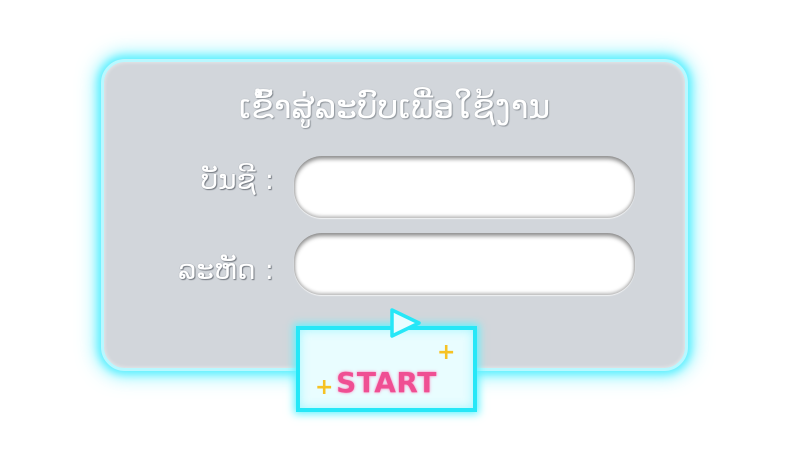 This screenshot has width=787, height=453. I want to click on start-button: START + +, so click(389, 362).